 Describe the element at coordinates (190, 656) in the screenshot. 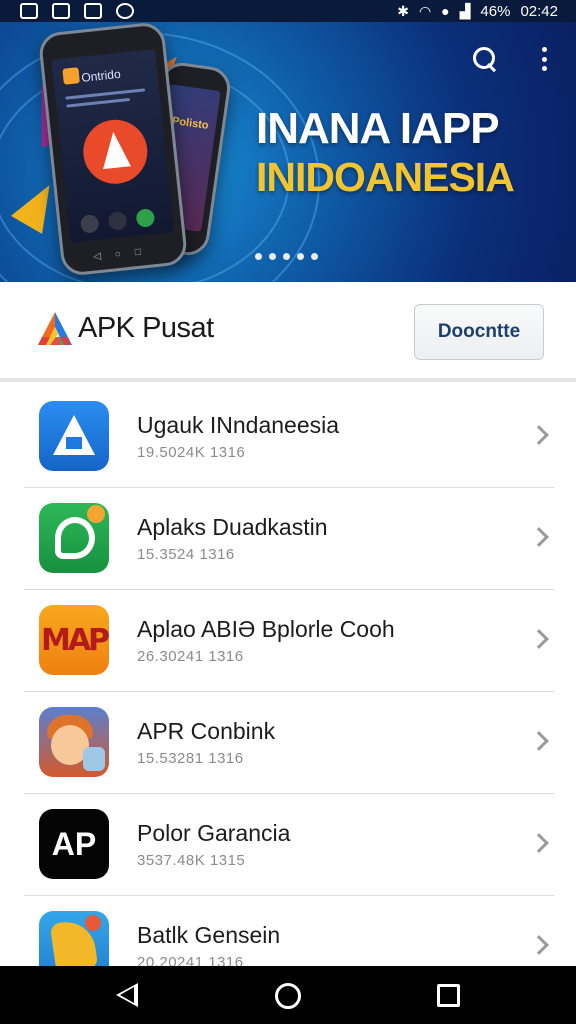

I see `app-meta: 26.30241 1316` at that location.